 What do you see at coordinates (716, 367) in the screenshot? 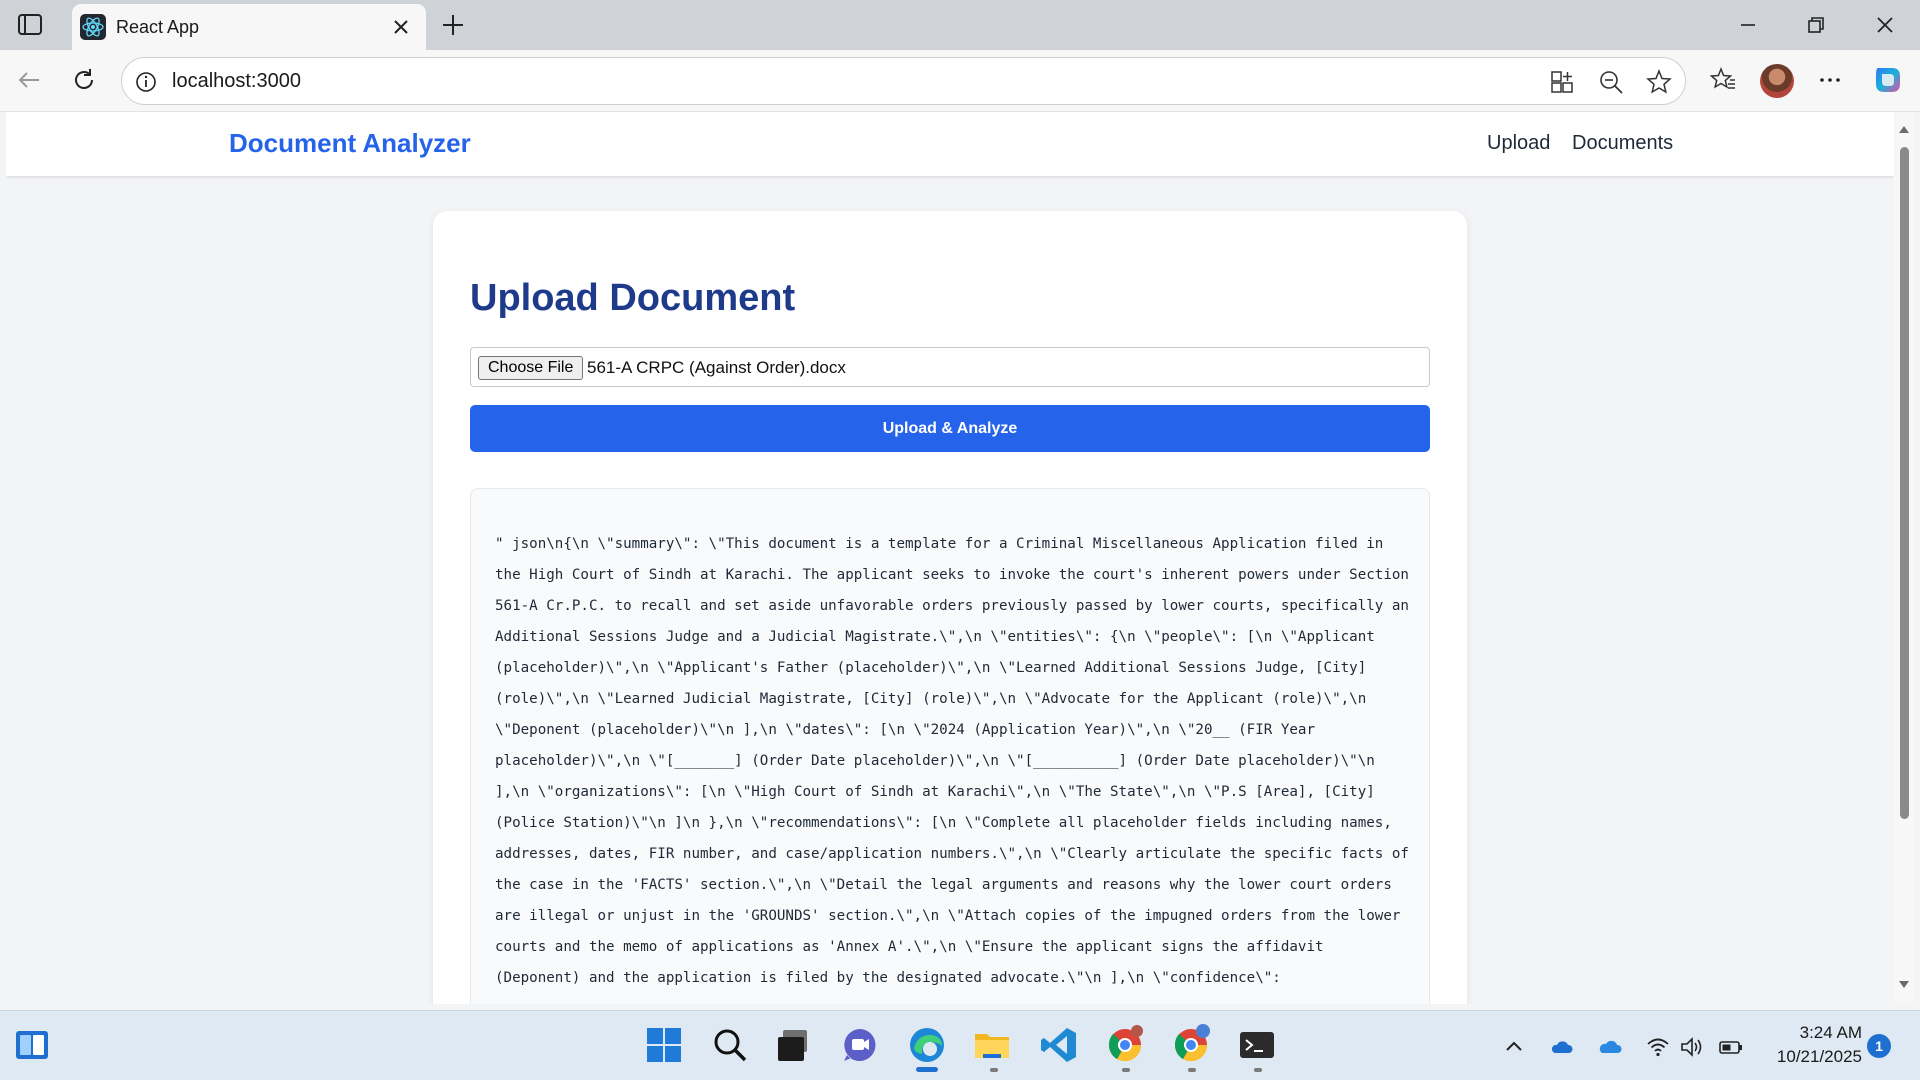
I see `selected-file-name: 561-A CRPC (Against Order).docx` at bounding box center [716, 367].